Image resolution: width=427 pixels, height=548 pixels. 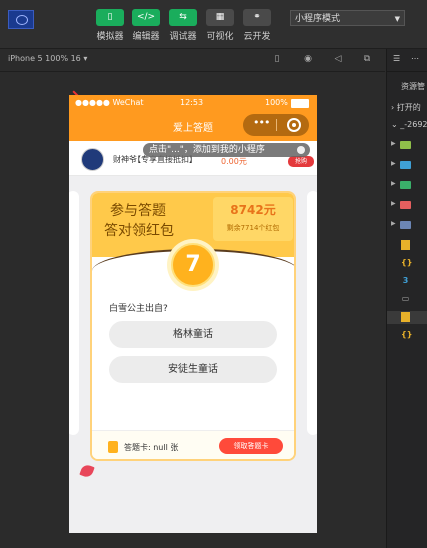 What do you see at coordinates (226, 150) in the screenshot?
I see `add-mini-program-tip: 点击"..."，添加到我的小程序` at bounding box center [226, 150].